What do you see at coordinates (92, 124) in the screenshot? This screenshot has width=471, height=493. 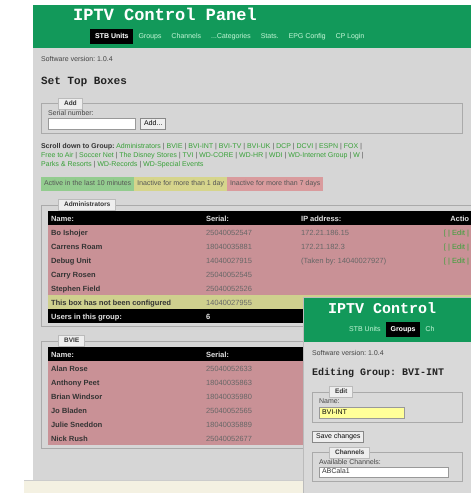 I see `serial-input` at bounding box center [92, 124].